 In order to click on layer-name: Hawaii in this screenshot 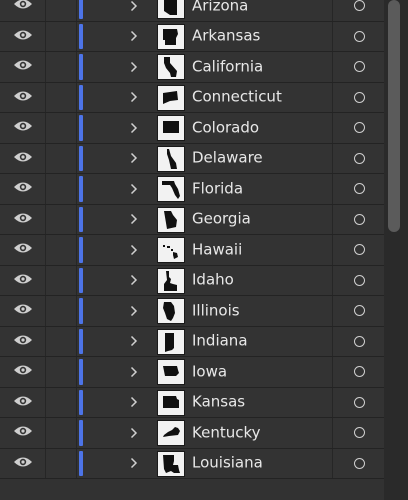, I will do `click(217, 249)`.